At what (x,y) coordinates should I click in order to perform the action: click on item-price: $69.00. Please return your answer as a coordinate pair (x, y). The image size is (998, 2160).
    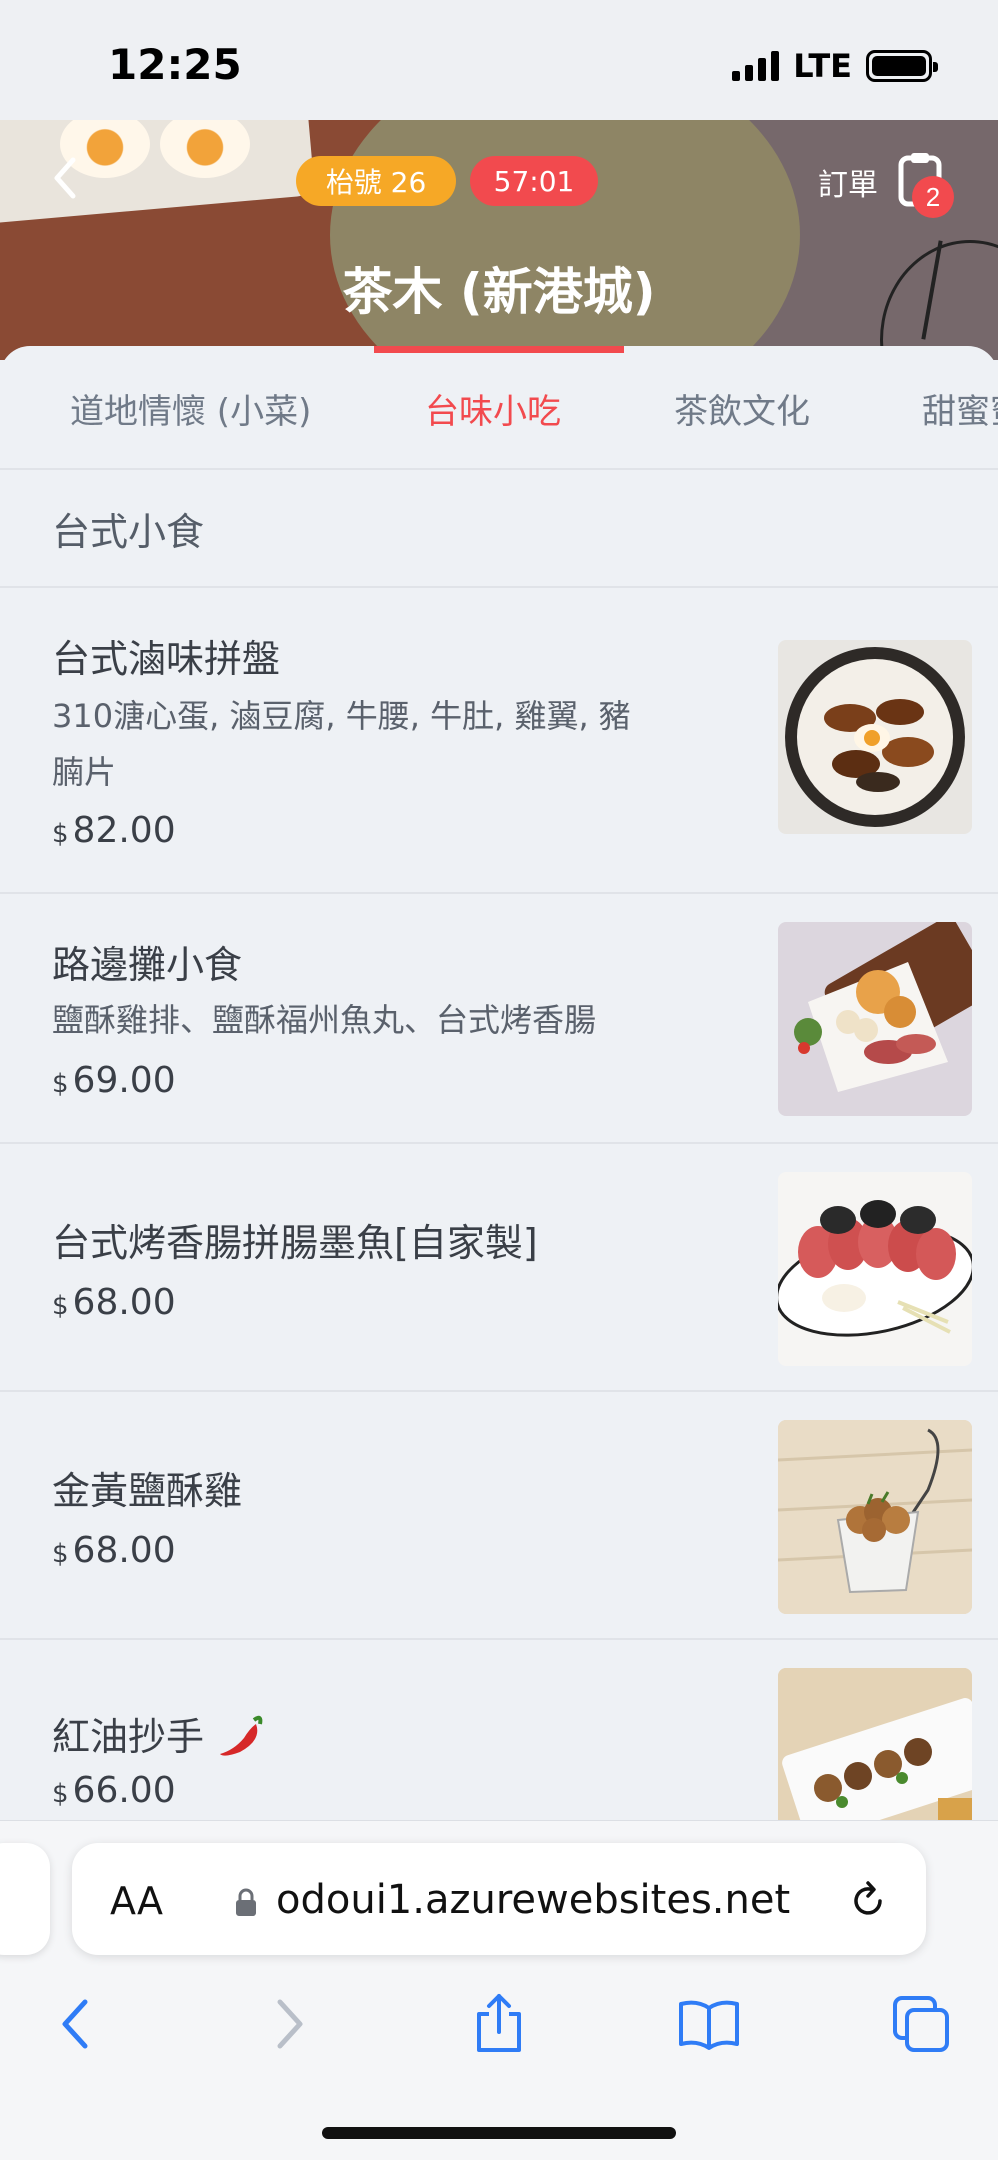
    Looking at the image, I should click on (114, 1080).